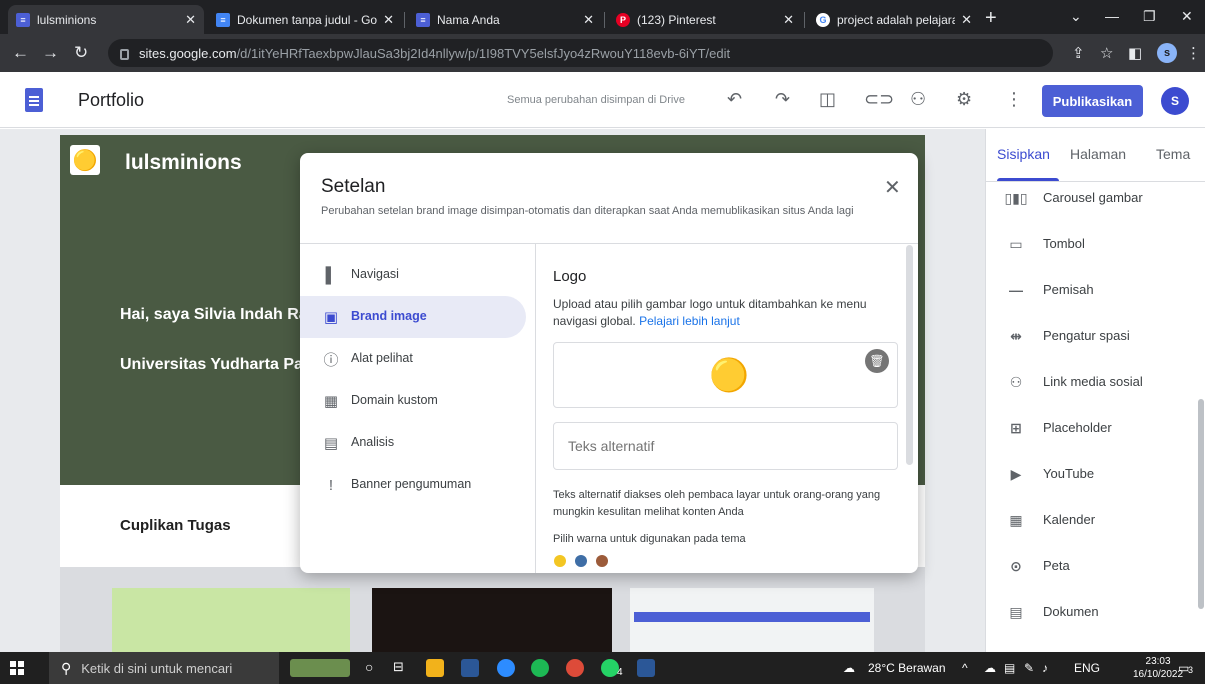 The image size is (1205, 684). Describe the element at coordinates (1201, 504) in the screenshot. I see `insert-panel-scrollbar` at that location.